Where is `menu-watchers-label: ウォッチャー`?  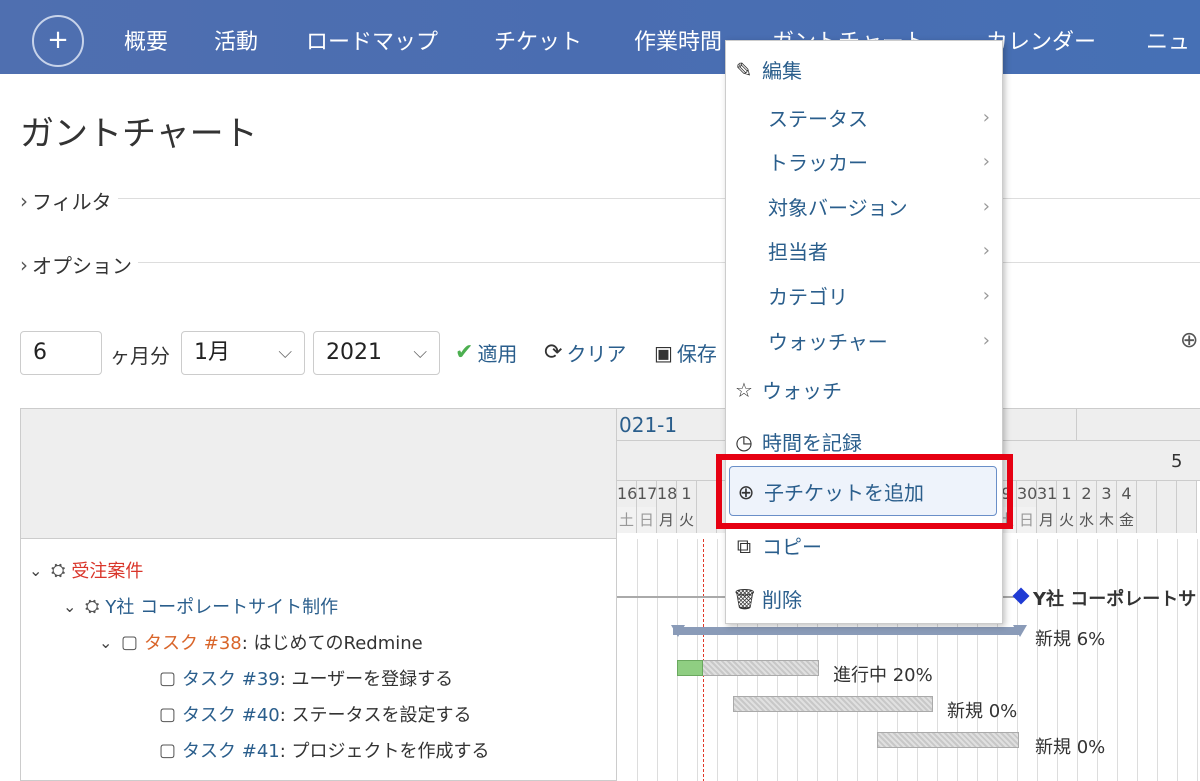 menu-watchers-label: ウォッチャー is located at coordinates (828, 342).